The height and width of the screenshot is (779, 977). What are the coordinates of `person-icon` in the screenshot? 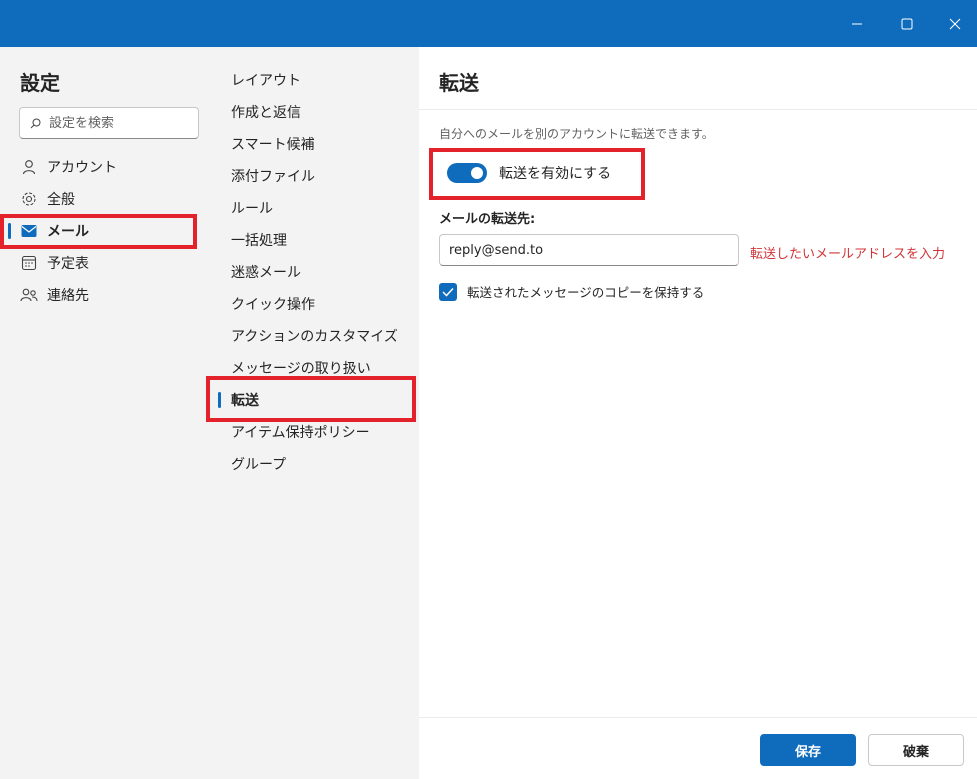 It's located at (29, 167).